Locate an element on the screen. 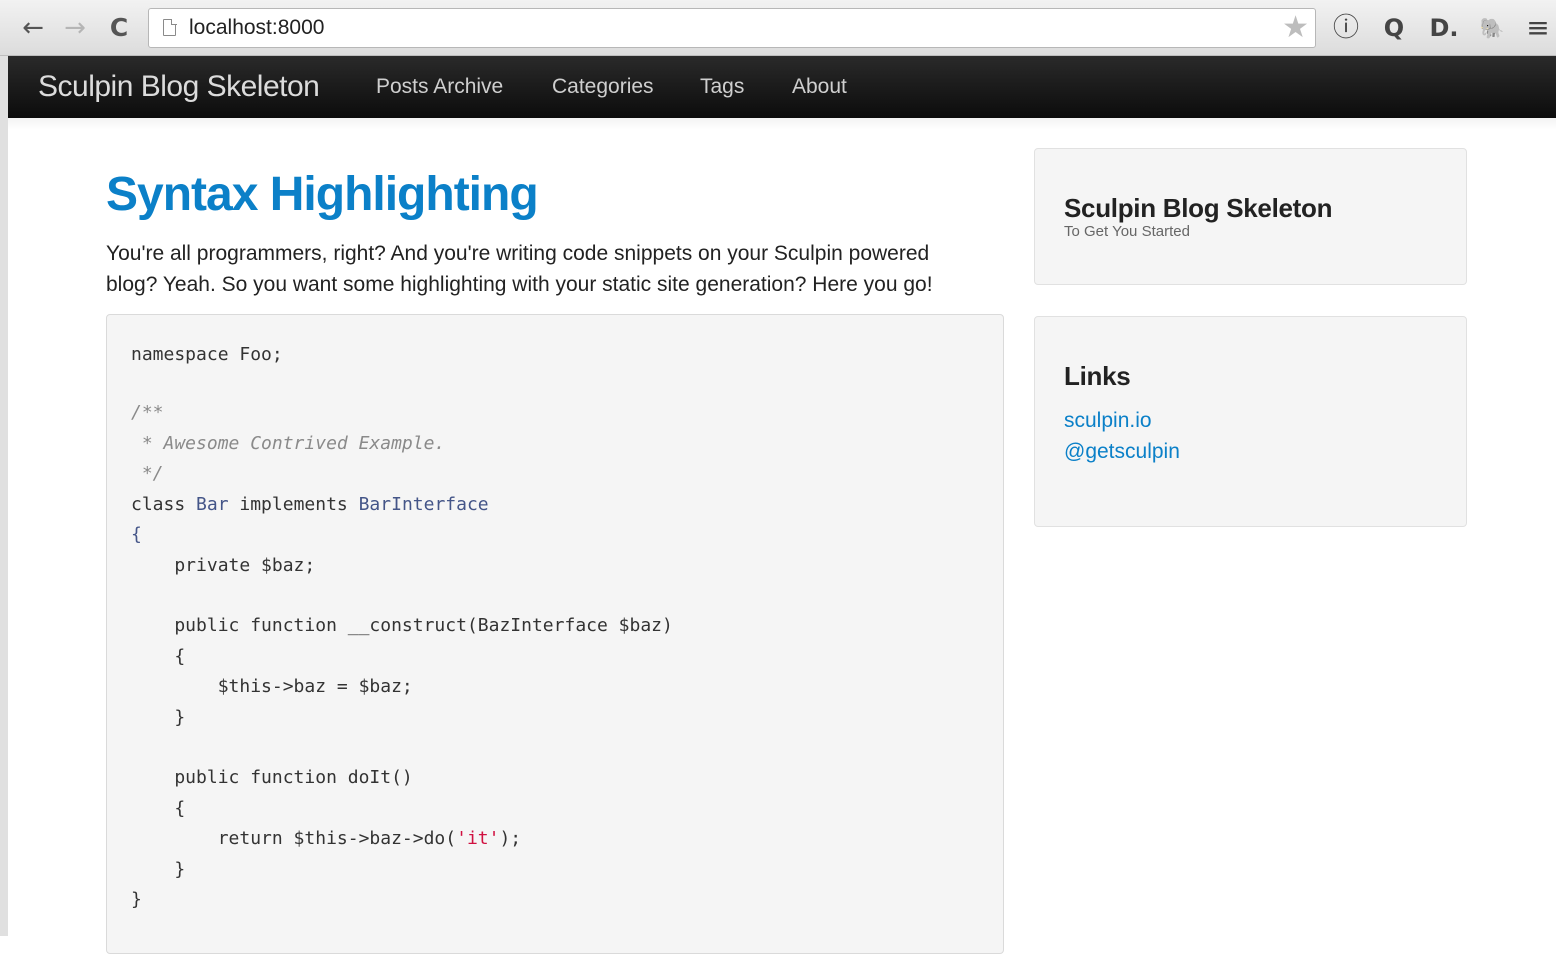 The height and width of the screenshot is (954, 1556). post-title: Syntax Highlighting is located at coordinates (322, 195).